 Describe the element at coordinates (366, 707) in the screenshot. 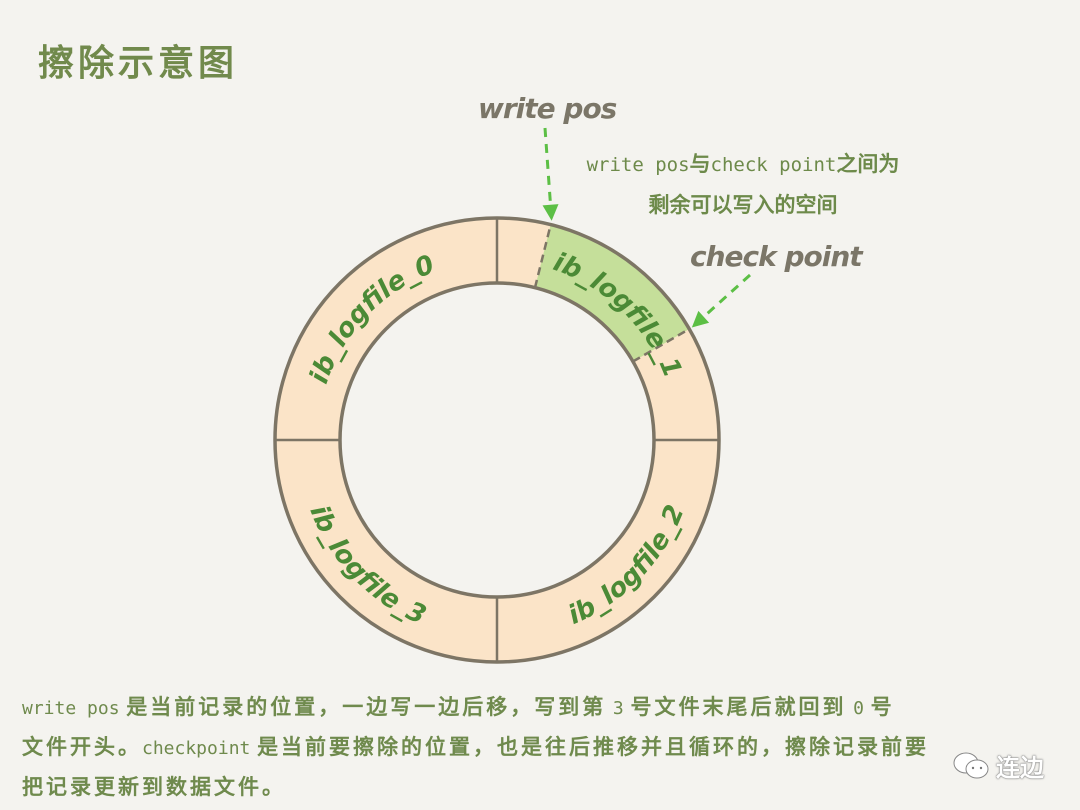

I see `desc-text-1a: 是当前记录的位置，一边写一边后移，写到第` at that location.